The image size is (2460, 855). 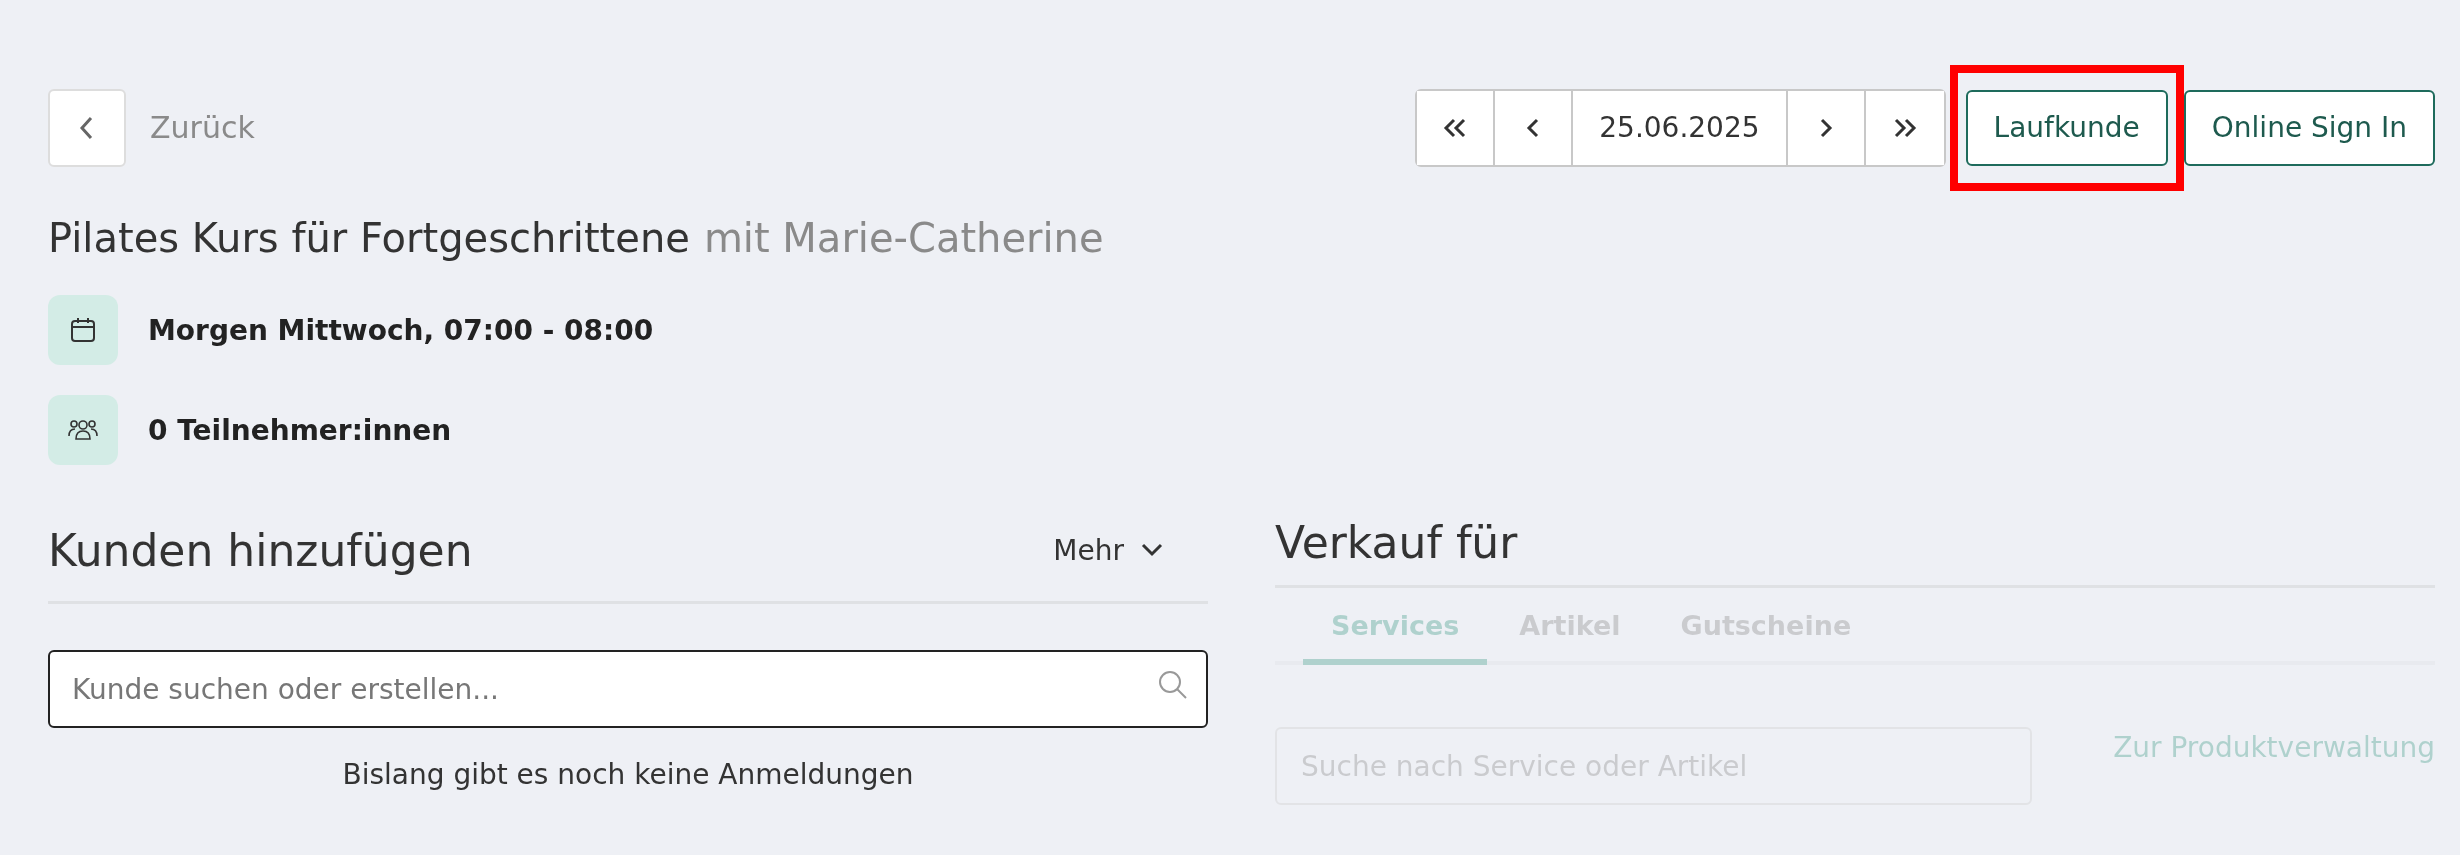 What do you see at coordinates (260, 550) in the screenshot?
I see `section-title: Kunden hinzufügen` at bounding box center [260, 550].